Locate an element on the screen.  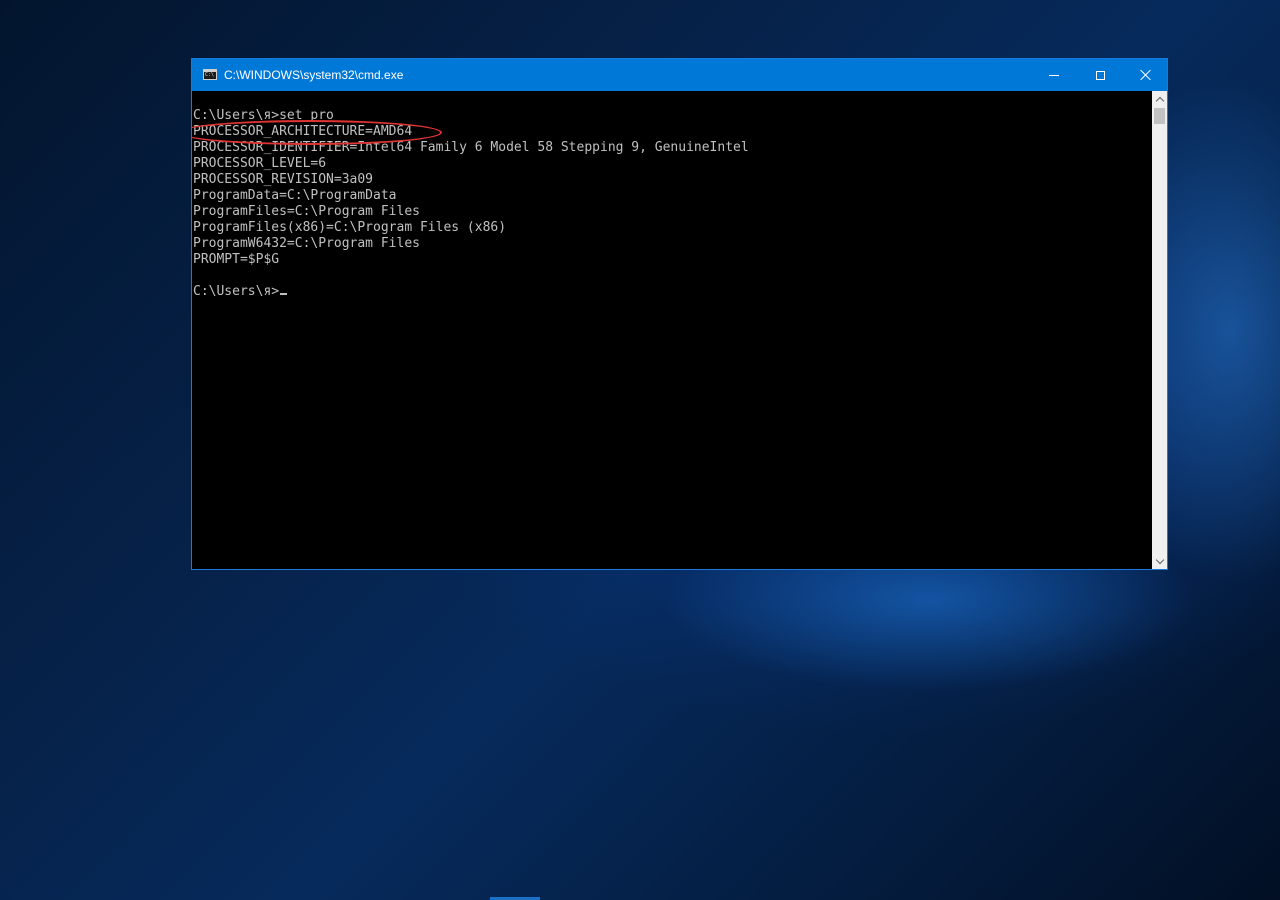
console-line: PROCESSOR_REVISION=3a09 is located at coordinates (283, 179).